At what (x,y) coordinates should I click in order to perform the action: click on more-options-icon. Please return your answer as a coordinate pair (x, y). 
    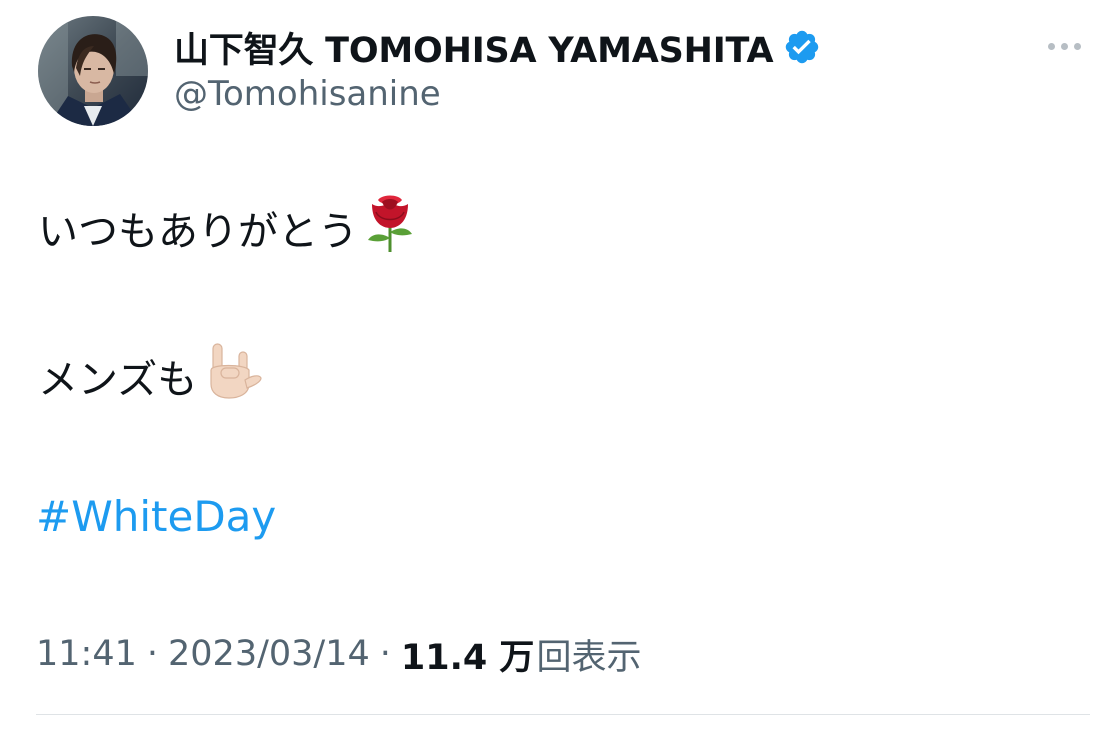
    Looking at the image, I should click on (1064, 46).